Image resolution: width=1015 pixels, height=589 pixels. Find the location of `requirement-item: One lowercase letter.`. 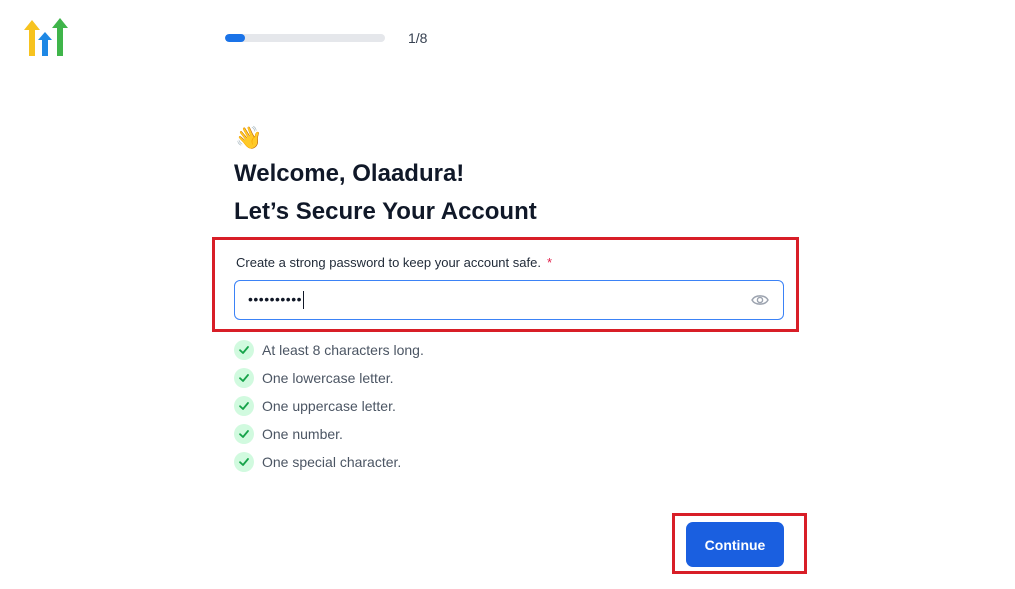

requirement-item: One lowercase letter. is located at coordinates (329, 378).